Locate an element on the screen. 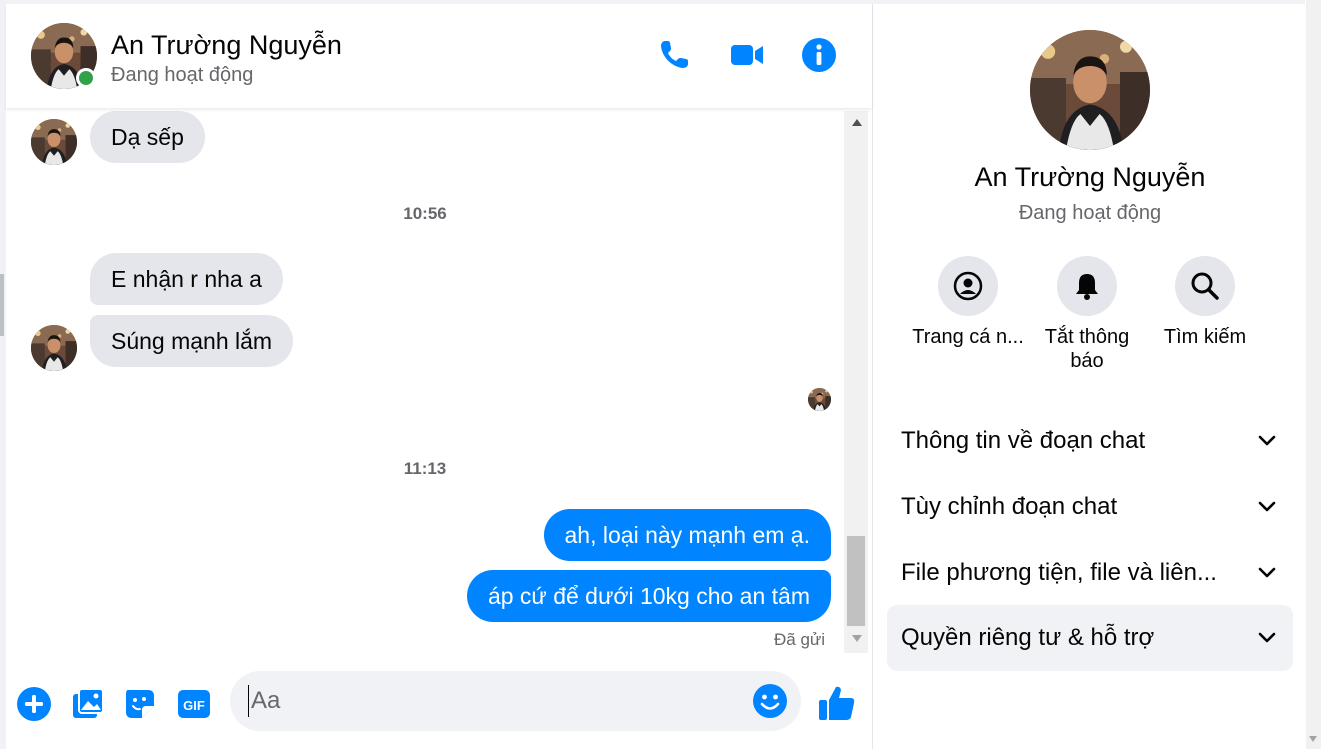 Image resolution: width=1321 pixels, height=749 pixels. gif-icon: GIF is located at coordinates (194, 704).